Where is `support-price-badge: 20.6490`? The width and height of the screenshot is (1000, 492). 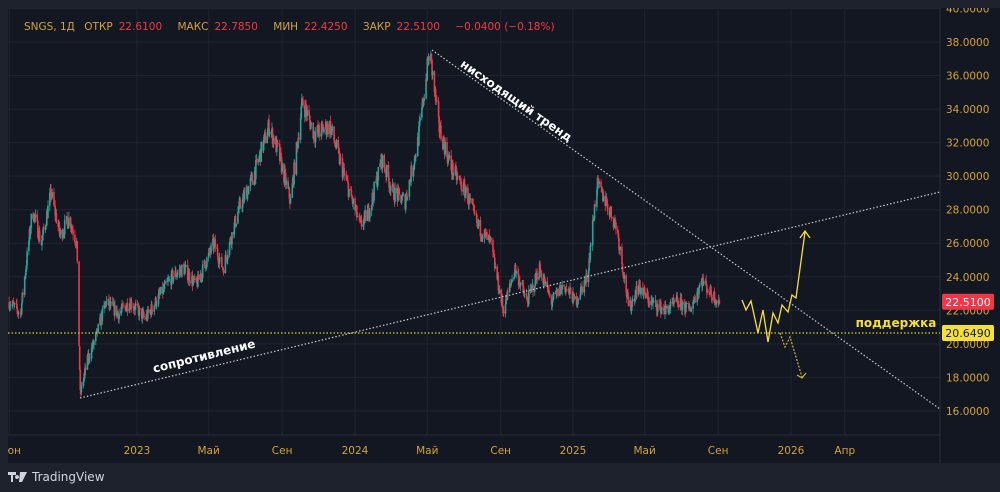
support-price-badge: 20.6490 is located at coordinates (968, 333).